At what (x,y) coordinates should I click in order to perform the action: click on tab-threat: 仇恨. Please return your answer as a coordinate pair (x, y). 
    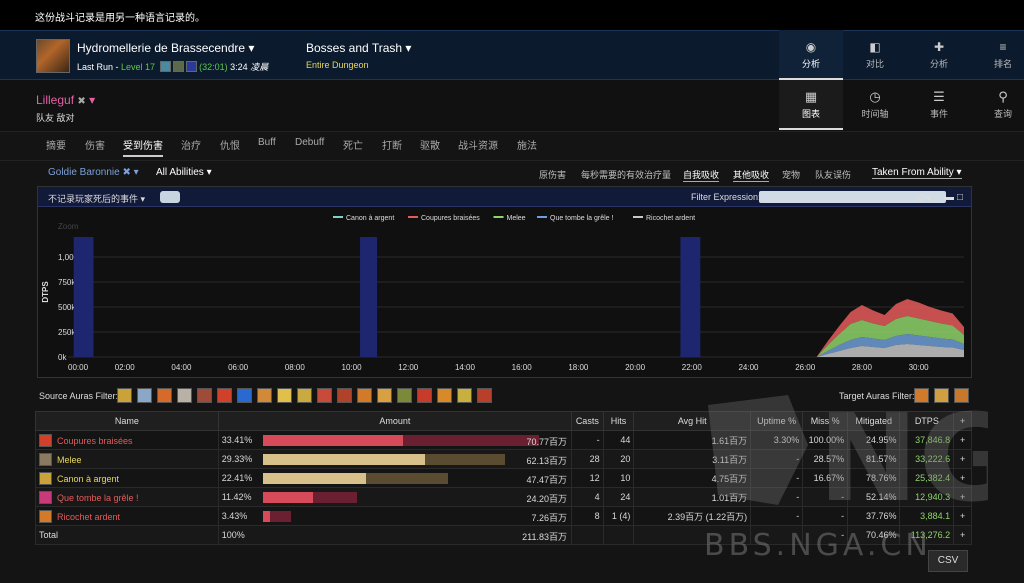
    Looking at the image, I should click on (230, 144).